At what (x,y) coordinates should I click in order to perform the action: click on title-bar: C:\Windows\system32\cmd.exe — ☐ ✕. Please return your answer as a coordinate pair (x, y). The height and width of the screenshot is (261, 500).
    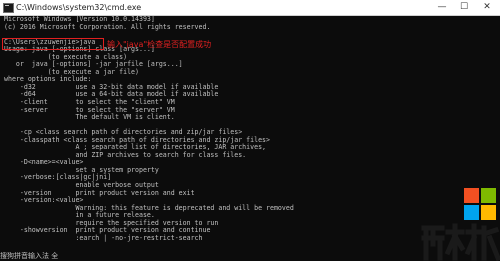
    Looking at the image, I should click on (250, 8).